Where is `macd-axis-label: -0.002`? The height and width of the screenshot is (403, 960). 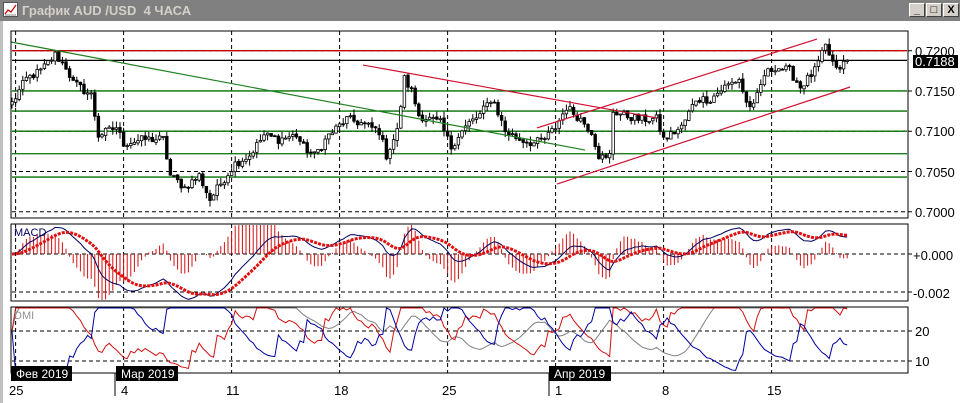 macd-axis-label: -0.002 is located at coordinates (931, 293).